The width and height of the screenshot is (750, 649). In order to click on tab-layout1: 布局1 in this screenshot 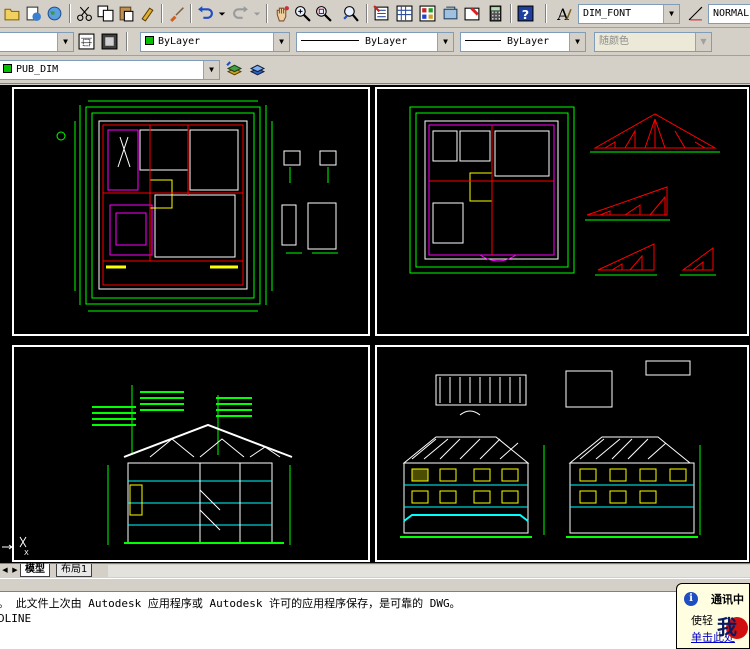, I will do `click(74, 570)`.